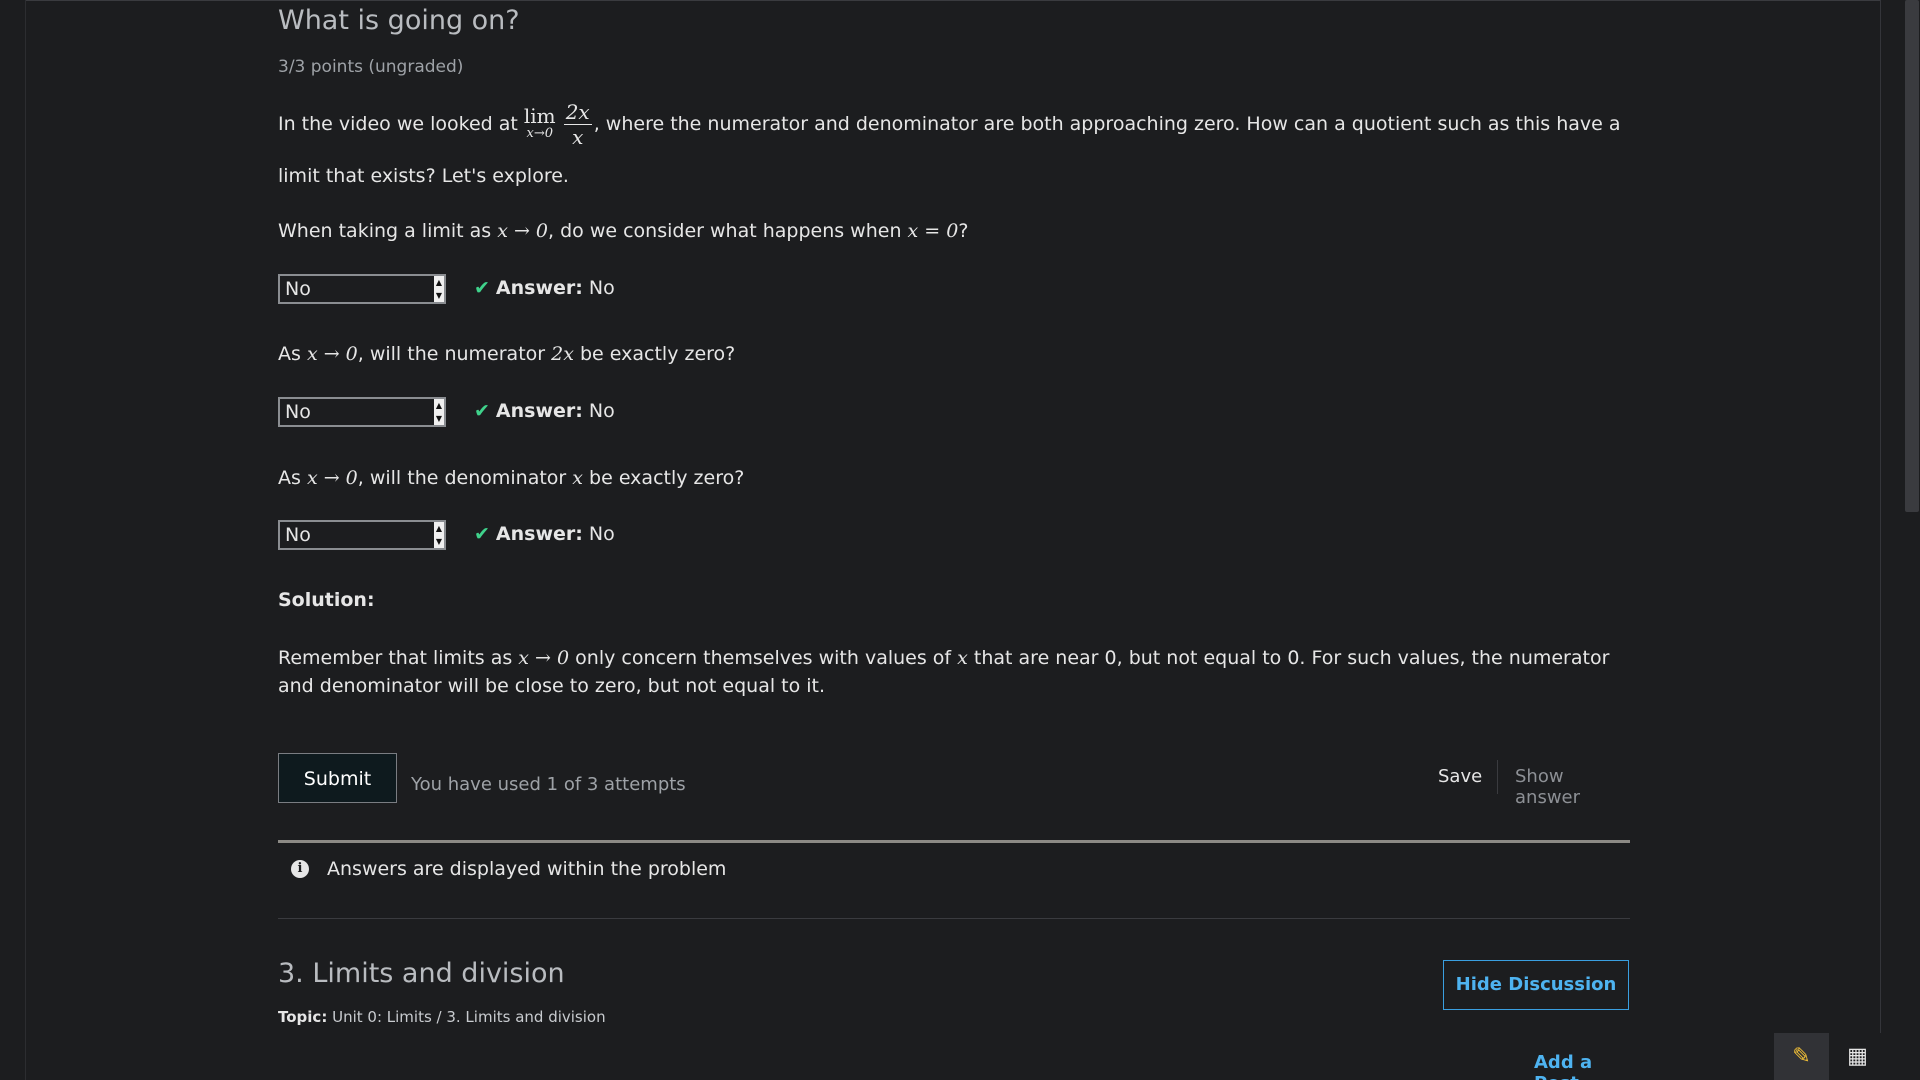  Describe the element at coordinates (465, 478) in the screenshot. I see `question-3-mid: , will the denominator` at that location.